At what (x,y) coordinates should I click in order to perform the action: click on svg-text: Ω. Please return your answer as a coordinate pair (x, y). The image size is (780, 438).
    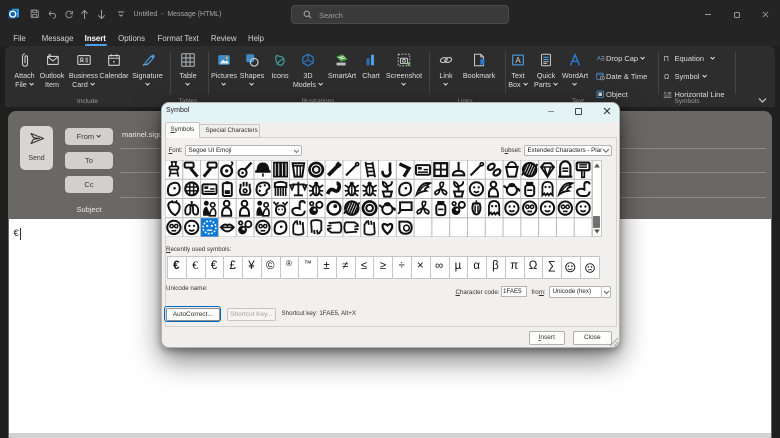
    Looking at the image, I should click on (666, 76).